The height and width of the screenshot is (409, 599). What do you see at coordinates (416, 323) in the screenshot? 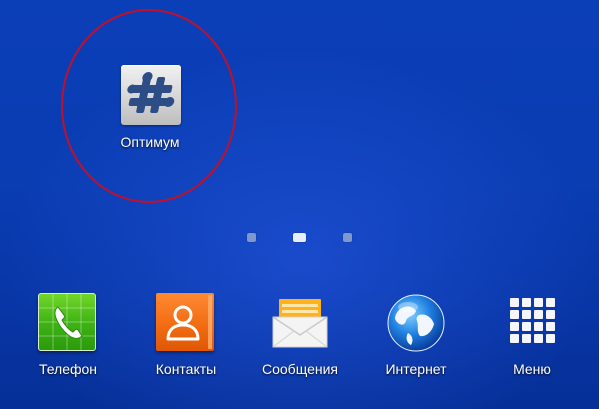
I see `globe-icon` at bounding box center [416, 323].